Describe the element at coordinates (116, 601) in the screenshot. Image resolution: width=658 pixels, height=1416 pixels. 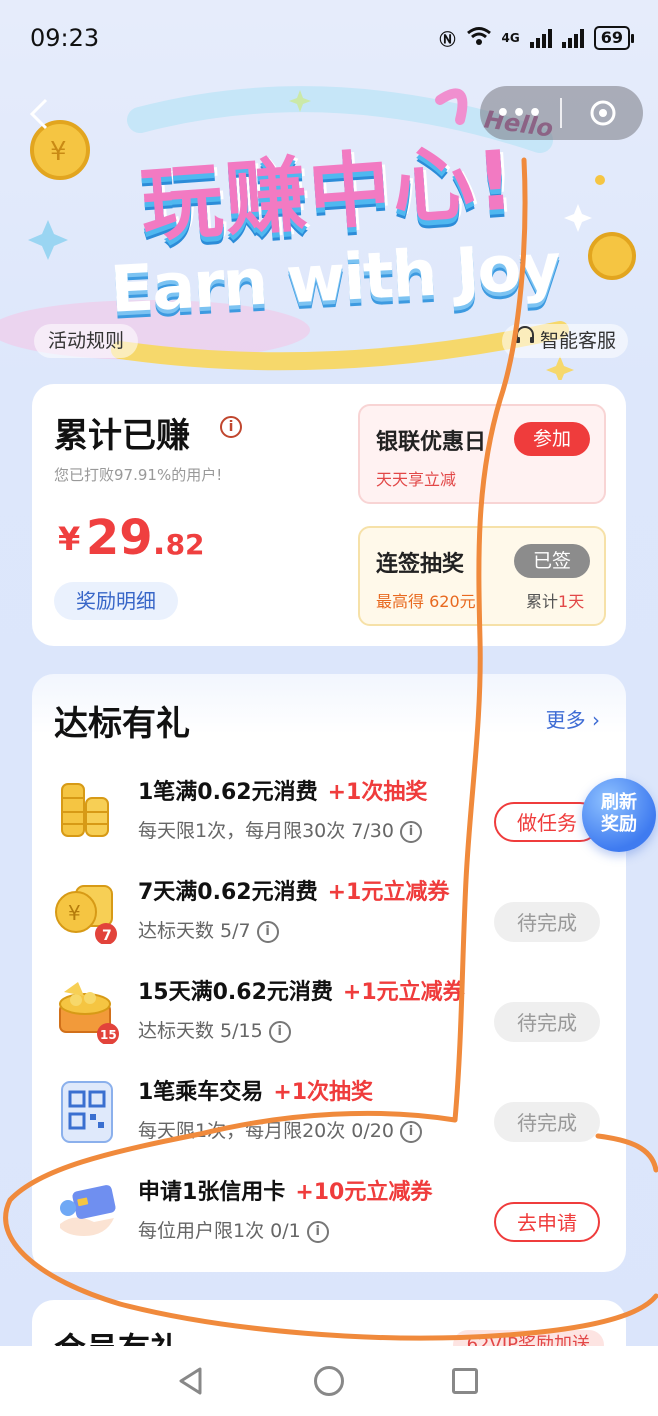
I see `reward-details-button: 奖励明细` at that location.